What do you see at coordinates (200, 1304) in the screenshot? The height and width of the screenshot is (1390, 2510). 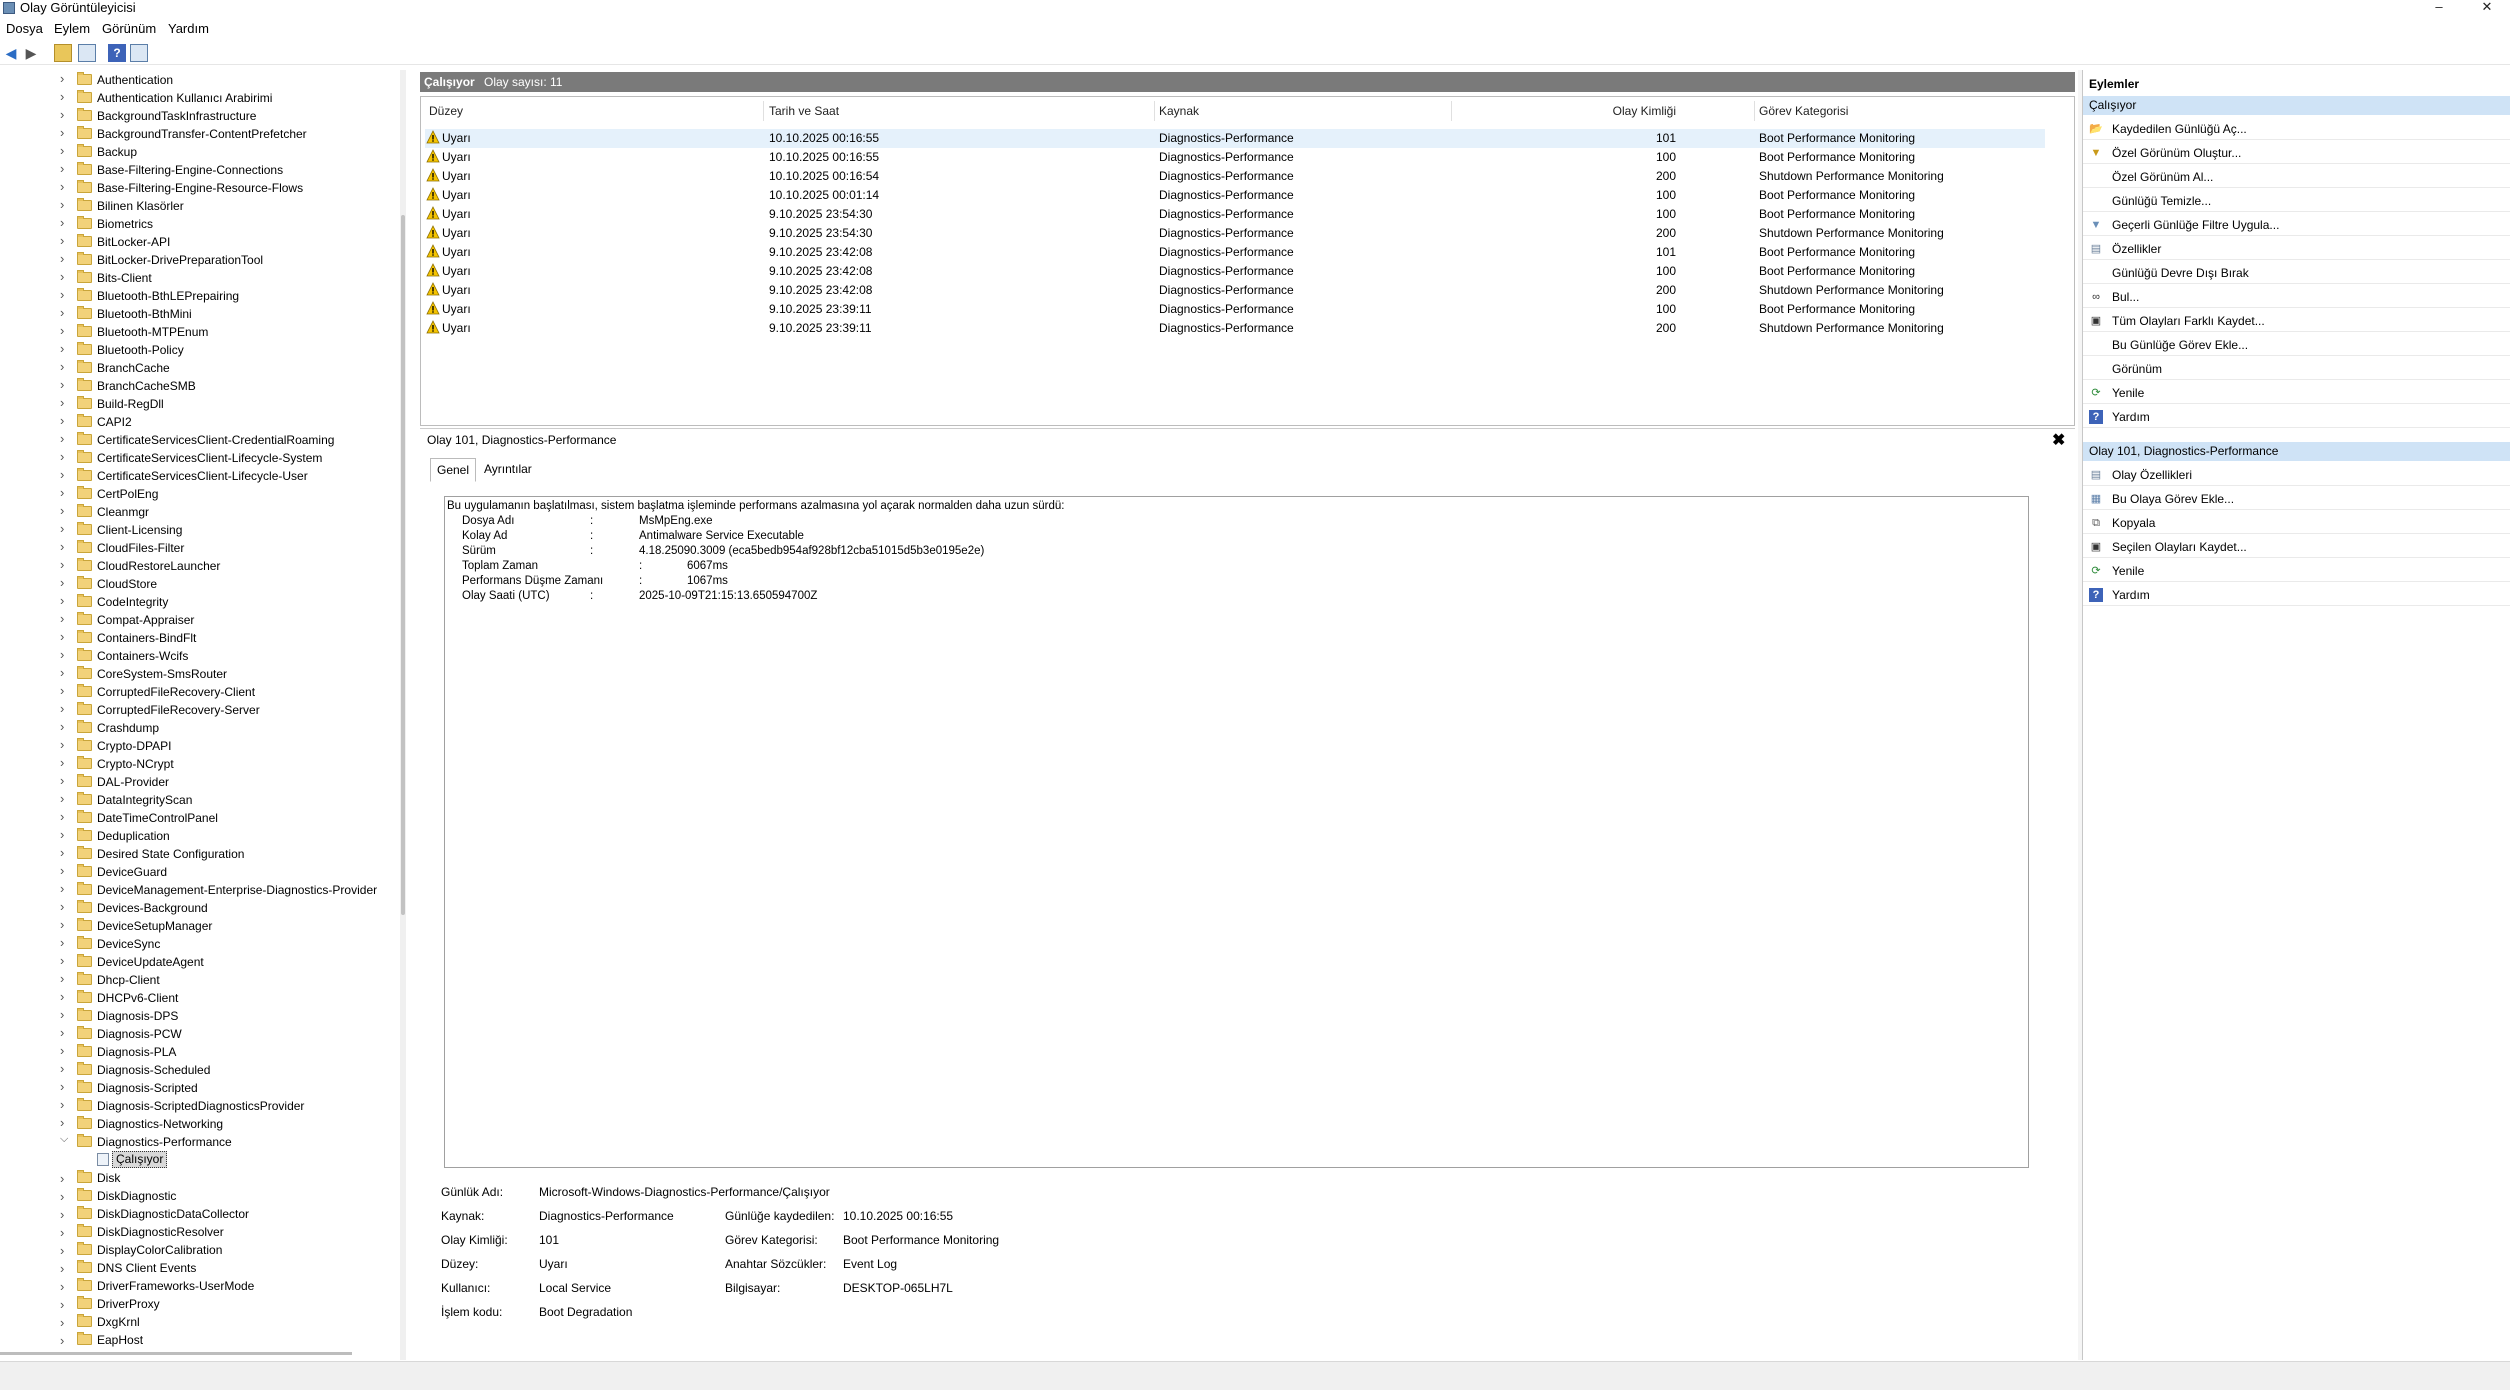 I see `tree-item: › DriverProxy` at bounding box center [200, 1304].